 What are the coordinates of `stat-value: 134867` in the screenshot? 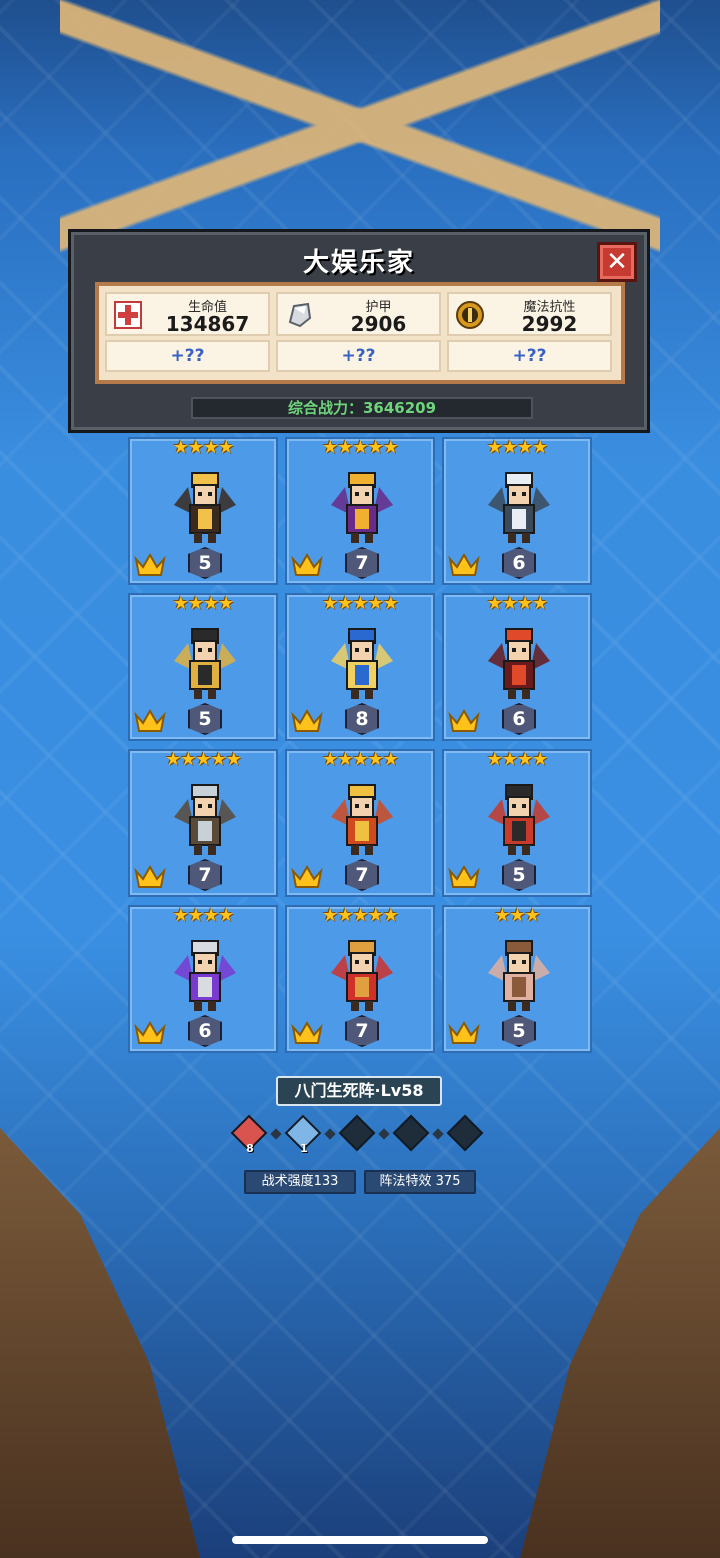 It's located at (207, 324).